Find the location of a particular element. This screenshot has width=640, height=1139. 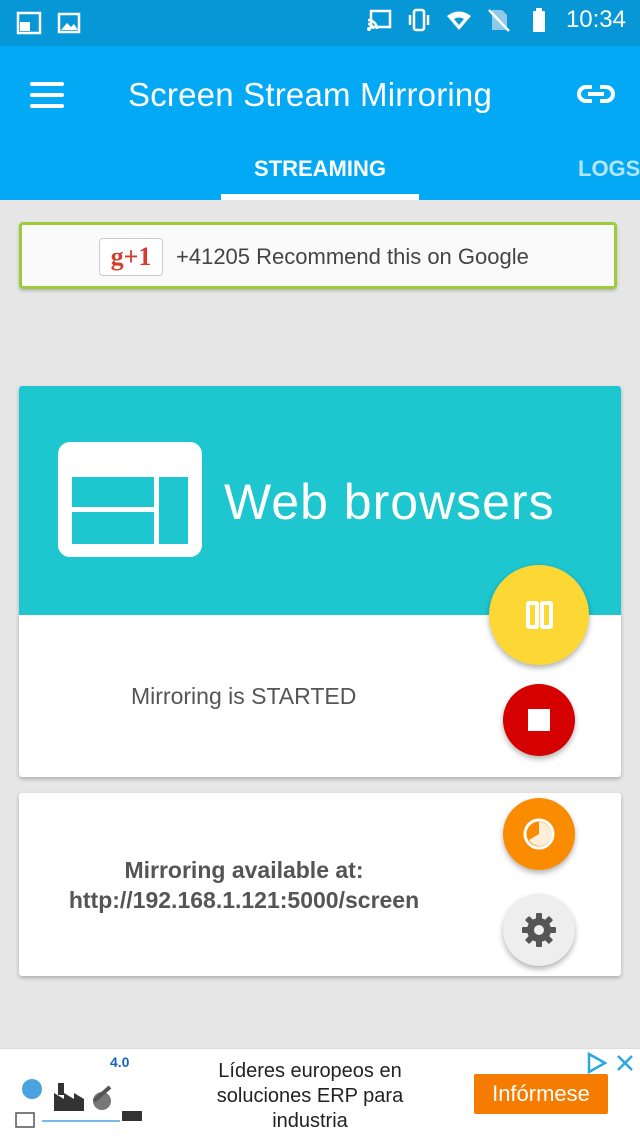

settings-button is located at coordinates (539, 930).